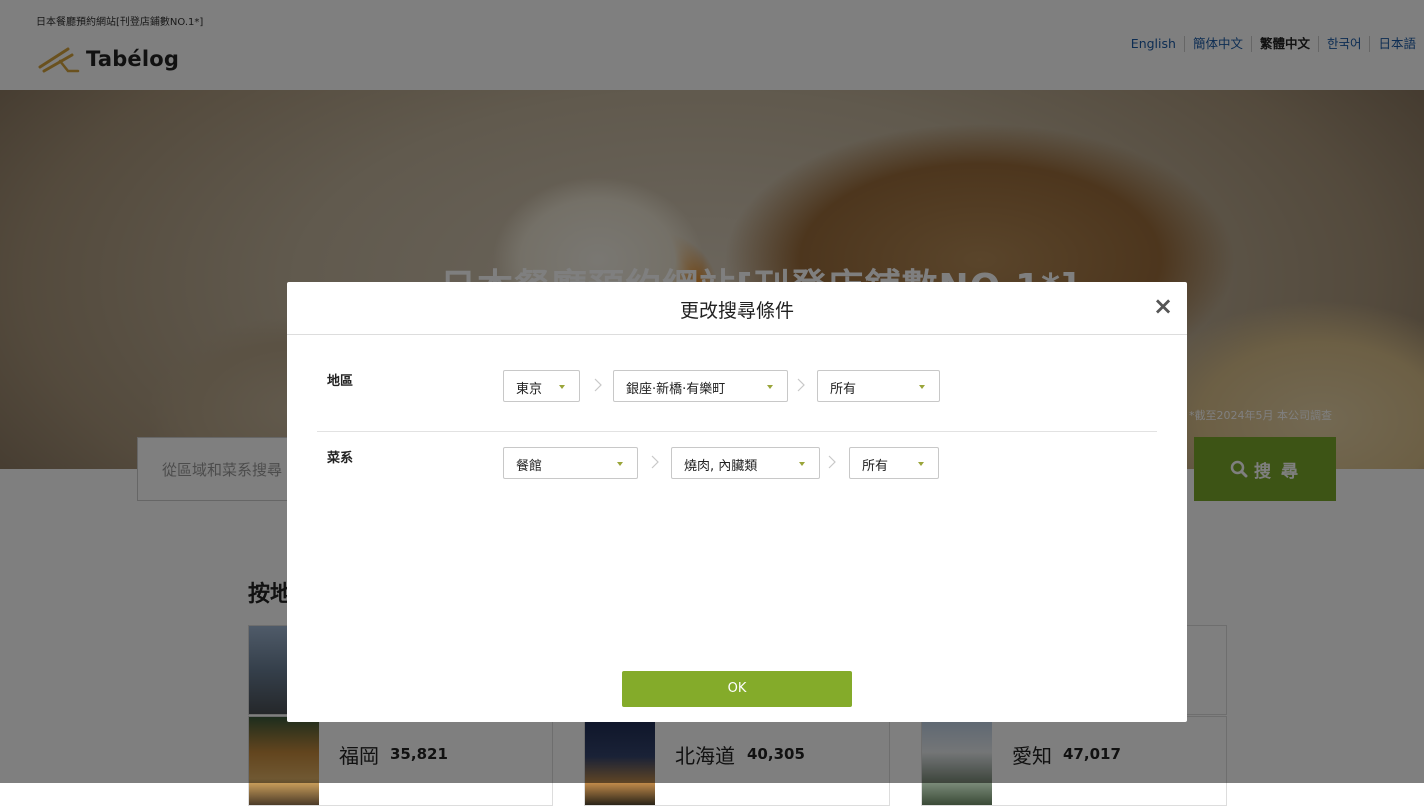 This screenshot has height=806, width=1424. I want to click on district-select-value: 銀座·新橋·有樂町, so click(676, 389).